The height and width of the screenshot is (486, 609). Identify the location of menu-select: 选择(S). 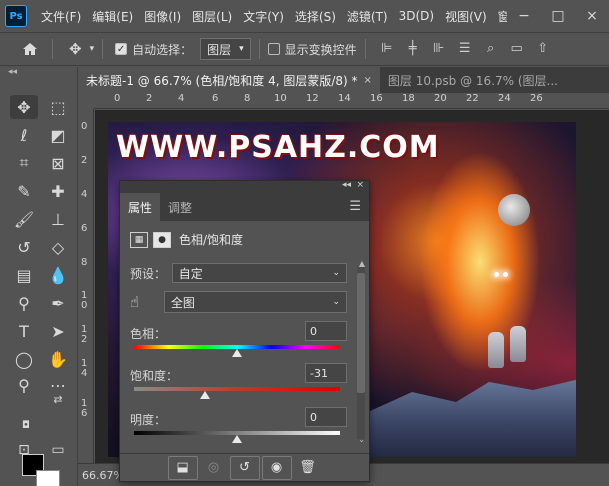
(315, 16).